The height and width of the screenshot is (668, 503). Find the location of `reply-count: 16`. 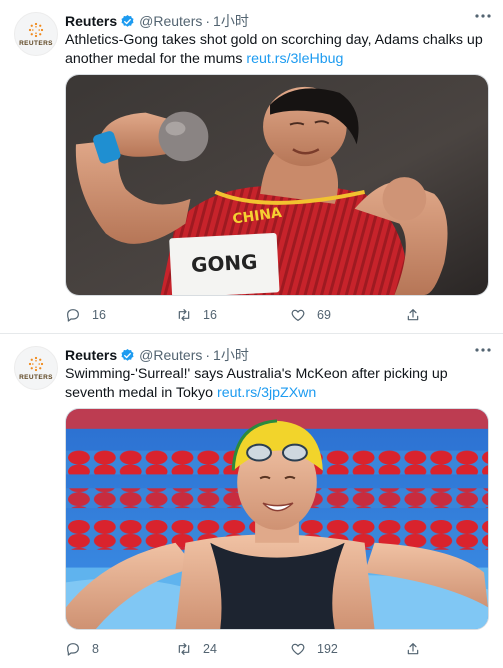

reply-count: 16 is located at coordinates (99, 315).